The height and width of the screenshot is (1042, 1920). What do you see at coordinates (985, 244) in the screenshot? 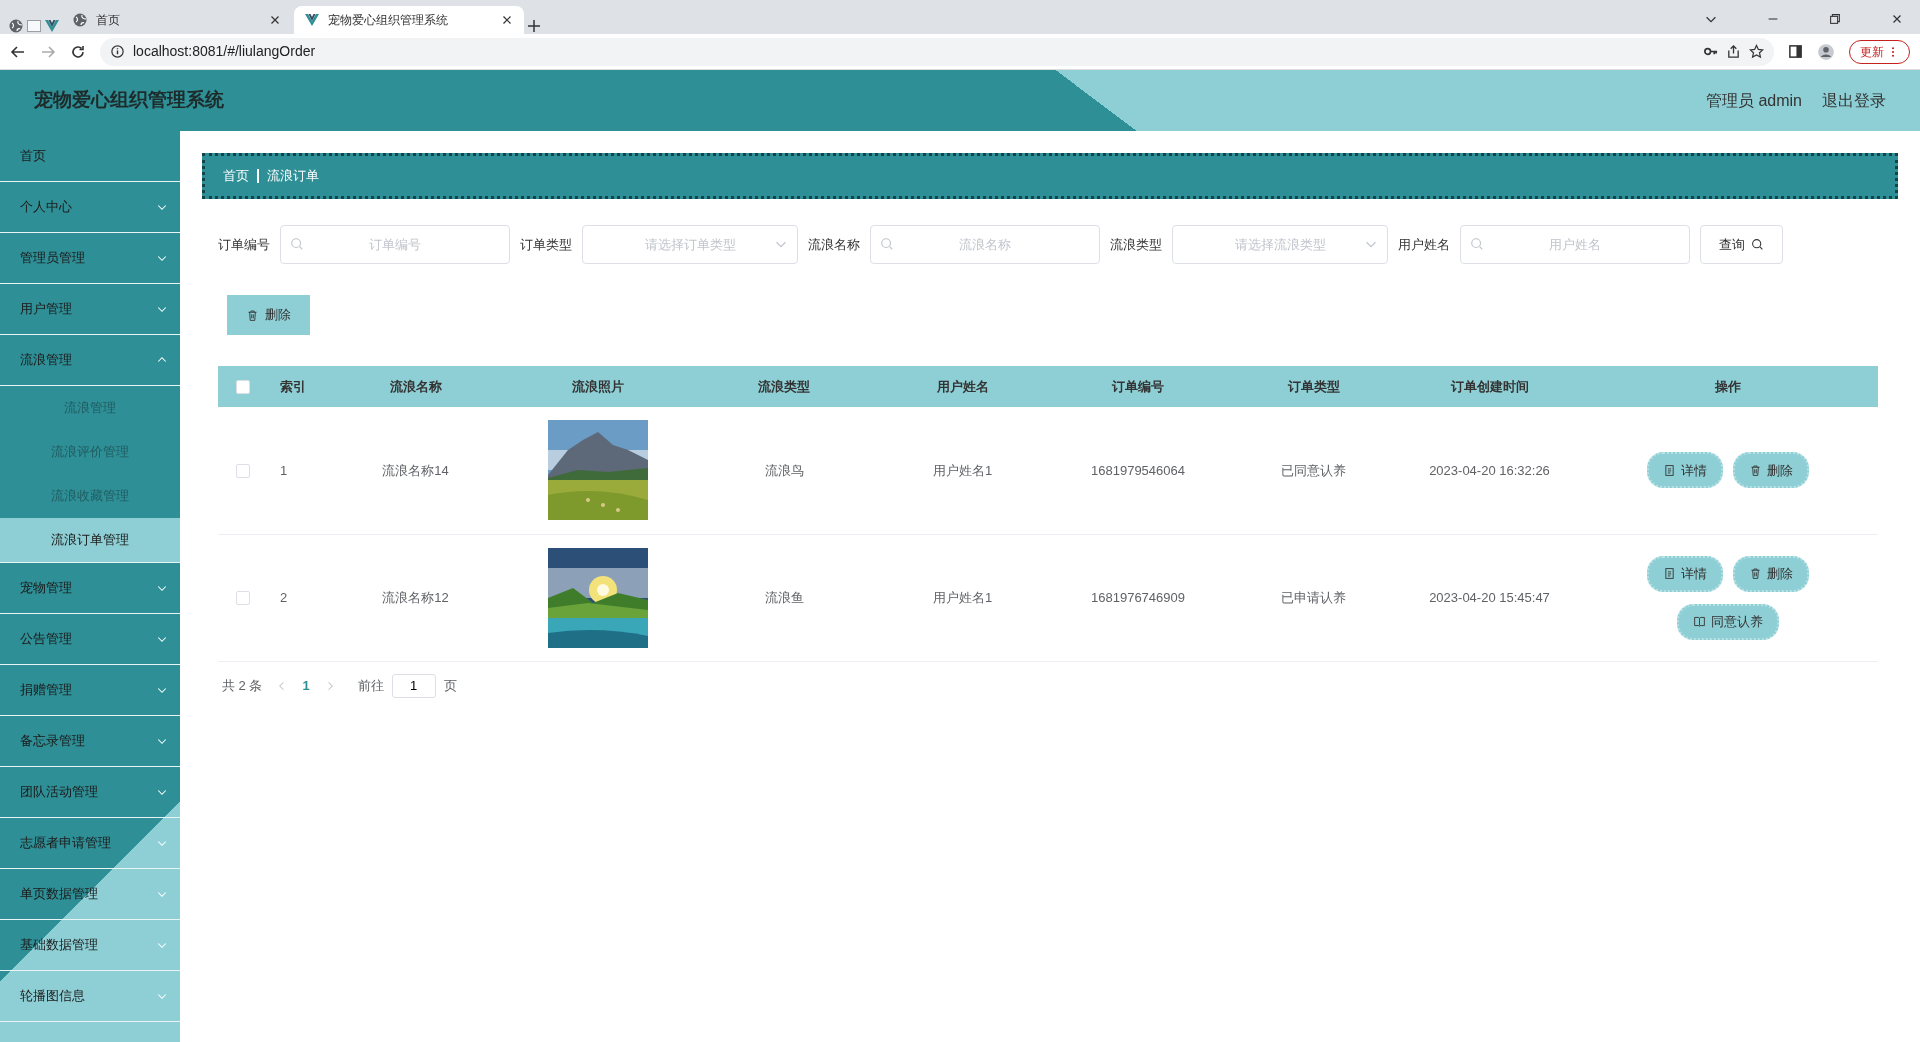
I see `search-field: 流浪名称` at bounding box center [985, 244].